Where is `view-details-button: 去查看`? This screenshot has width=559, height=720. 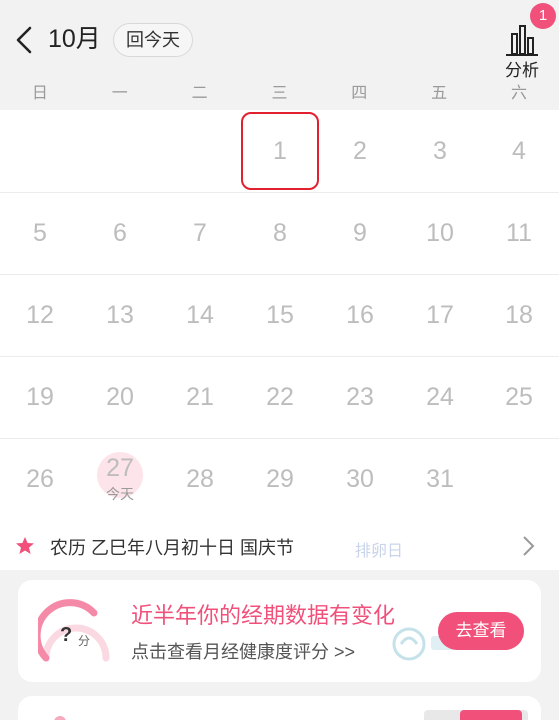 view-details-button: 去查看 is located at coordinates (481, 631).